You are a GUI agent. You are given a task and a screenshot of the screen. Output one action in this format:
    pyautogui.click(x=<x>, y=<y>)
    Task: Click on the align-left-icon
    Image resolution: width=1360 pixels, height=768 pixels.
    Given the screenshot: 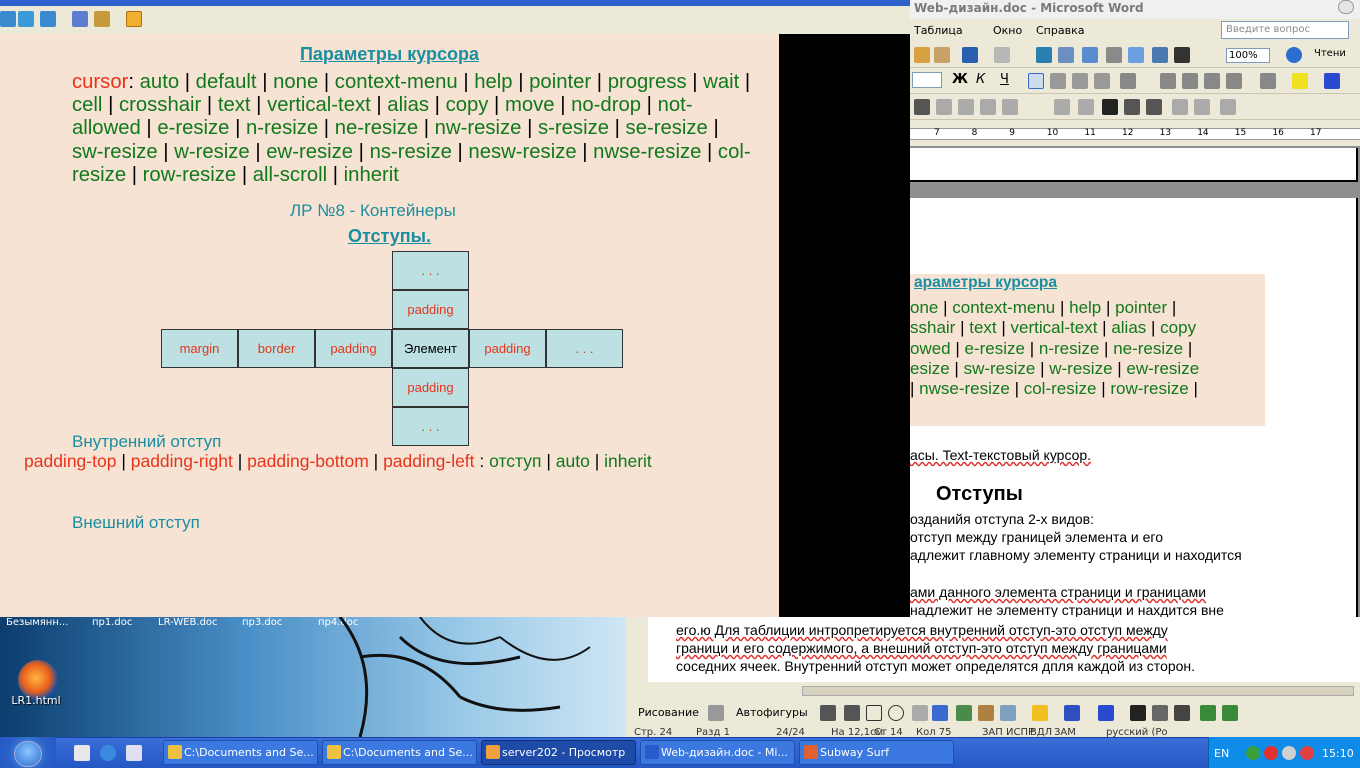 What is the action you would take?
    pyautogui.click(x=1036, y=81)
    